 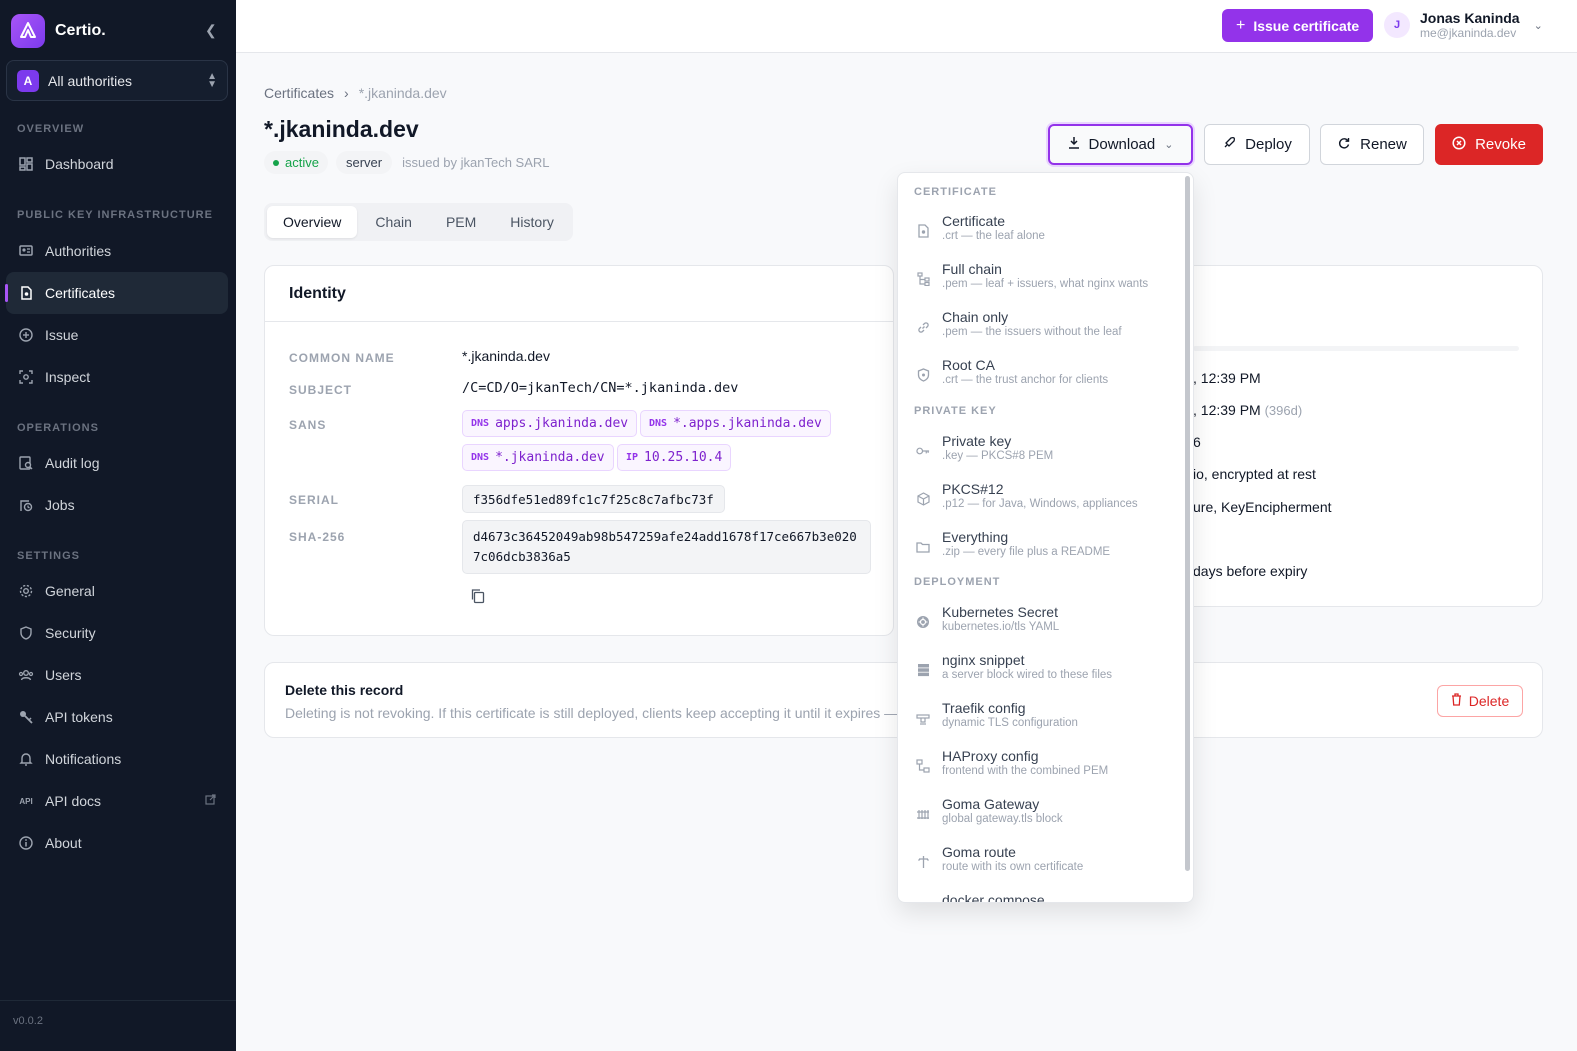 What do you see at coordinates (1042, 453) in the screenshot?
I see `menu-item-private-key: Private key .key — PKCS#8 PEM` at bounding box center [1042, 453].